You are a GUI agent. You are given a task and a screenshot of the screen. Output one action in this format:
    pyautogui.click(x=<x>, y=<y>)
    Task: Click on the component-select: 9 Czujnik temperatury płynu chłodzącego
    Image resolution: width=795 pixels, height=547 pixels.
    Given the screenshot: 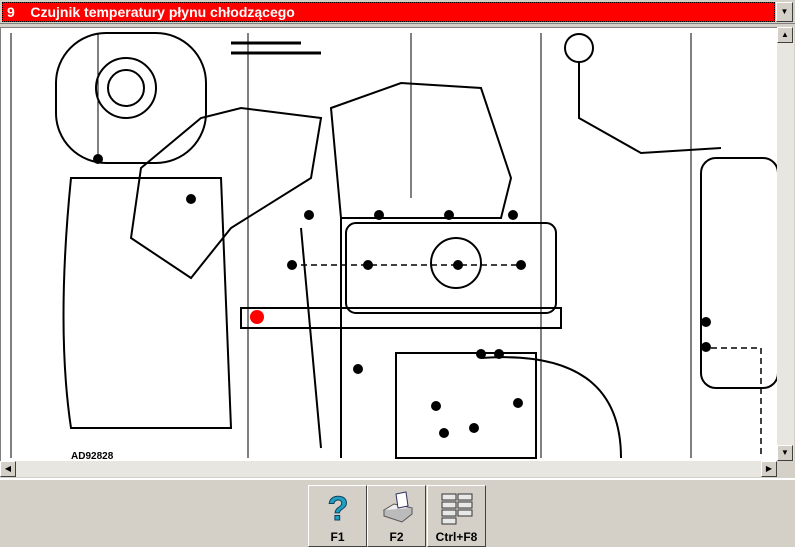 What is the action you would take?
    pyautogui.click(x=388, y=12)
    